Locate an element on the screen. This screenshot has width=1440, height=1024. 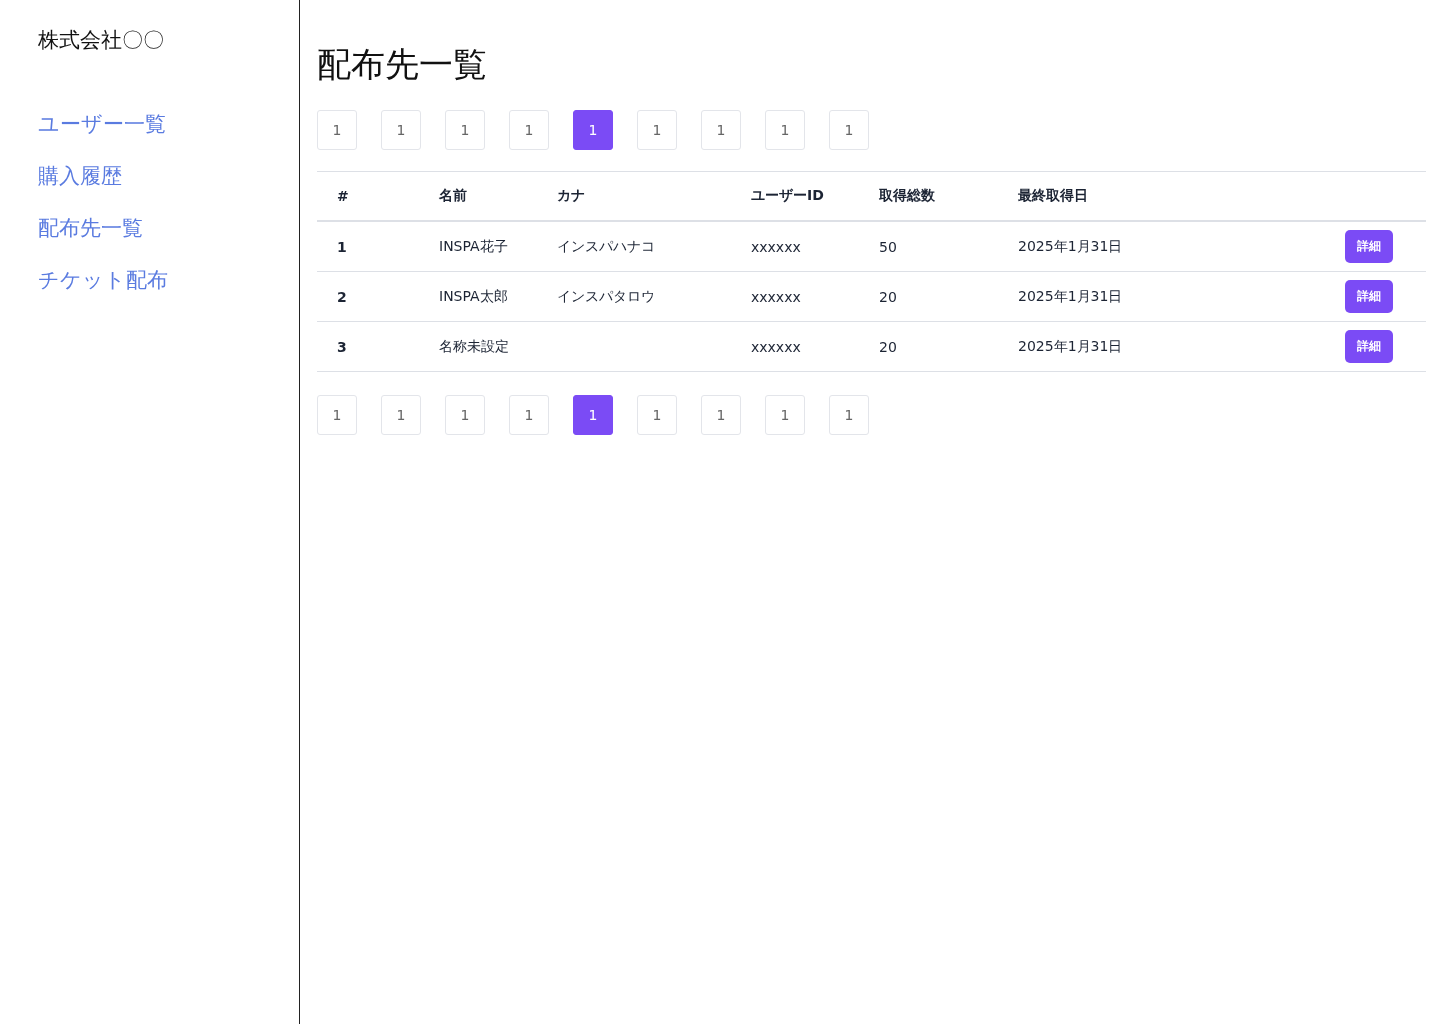
row-number: 1 is located at coordinates (342, 246).